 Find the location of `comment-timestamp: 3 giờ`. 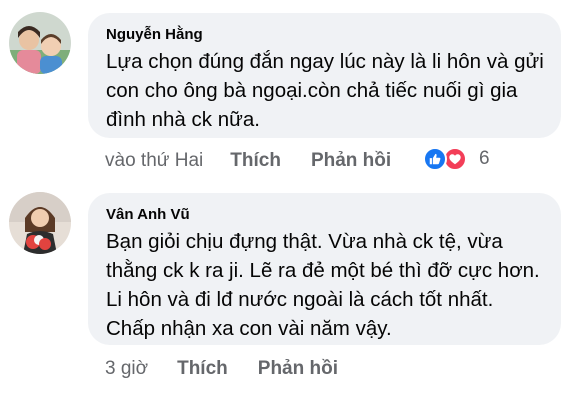

comment-timestamp: 3 giờ is located at coordinates (126, 369).